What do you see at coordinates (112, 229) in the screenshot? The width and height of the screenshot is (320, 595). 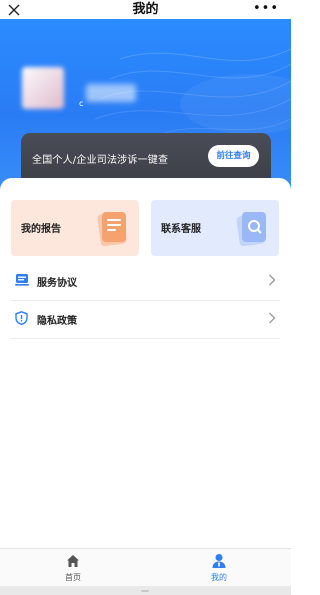 I see `report-icon` at bounding box center [112, 229].